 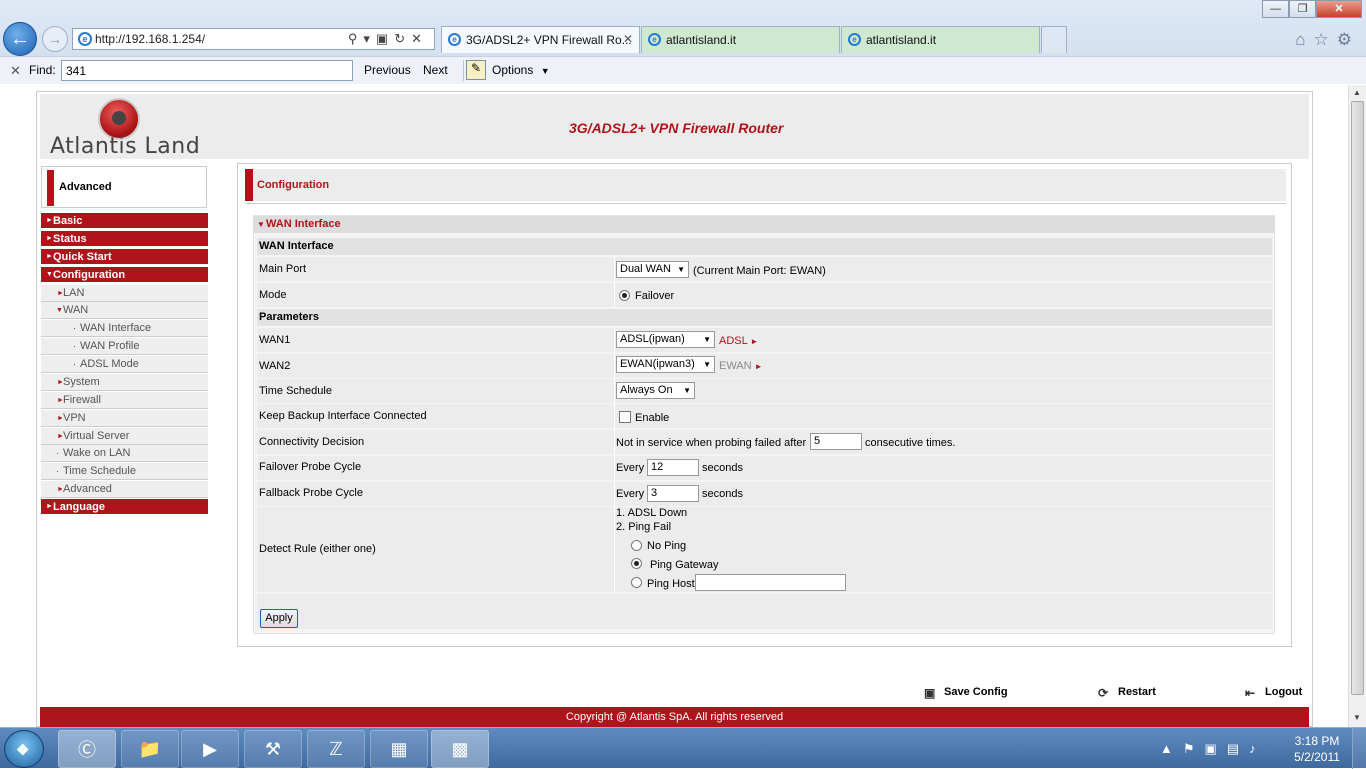 What do you see at coordinates (636, 545) in the screenshot?
I see `no-ping-radio` at bounding box center [636, 545].